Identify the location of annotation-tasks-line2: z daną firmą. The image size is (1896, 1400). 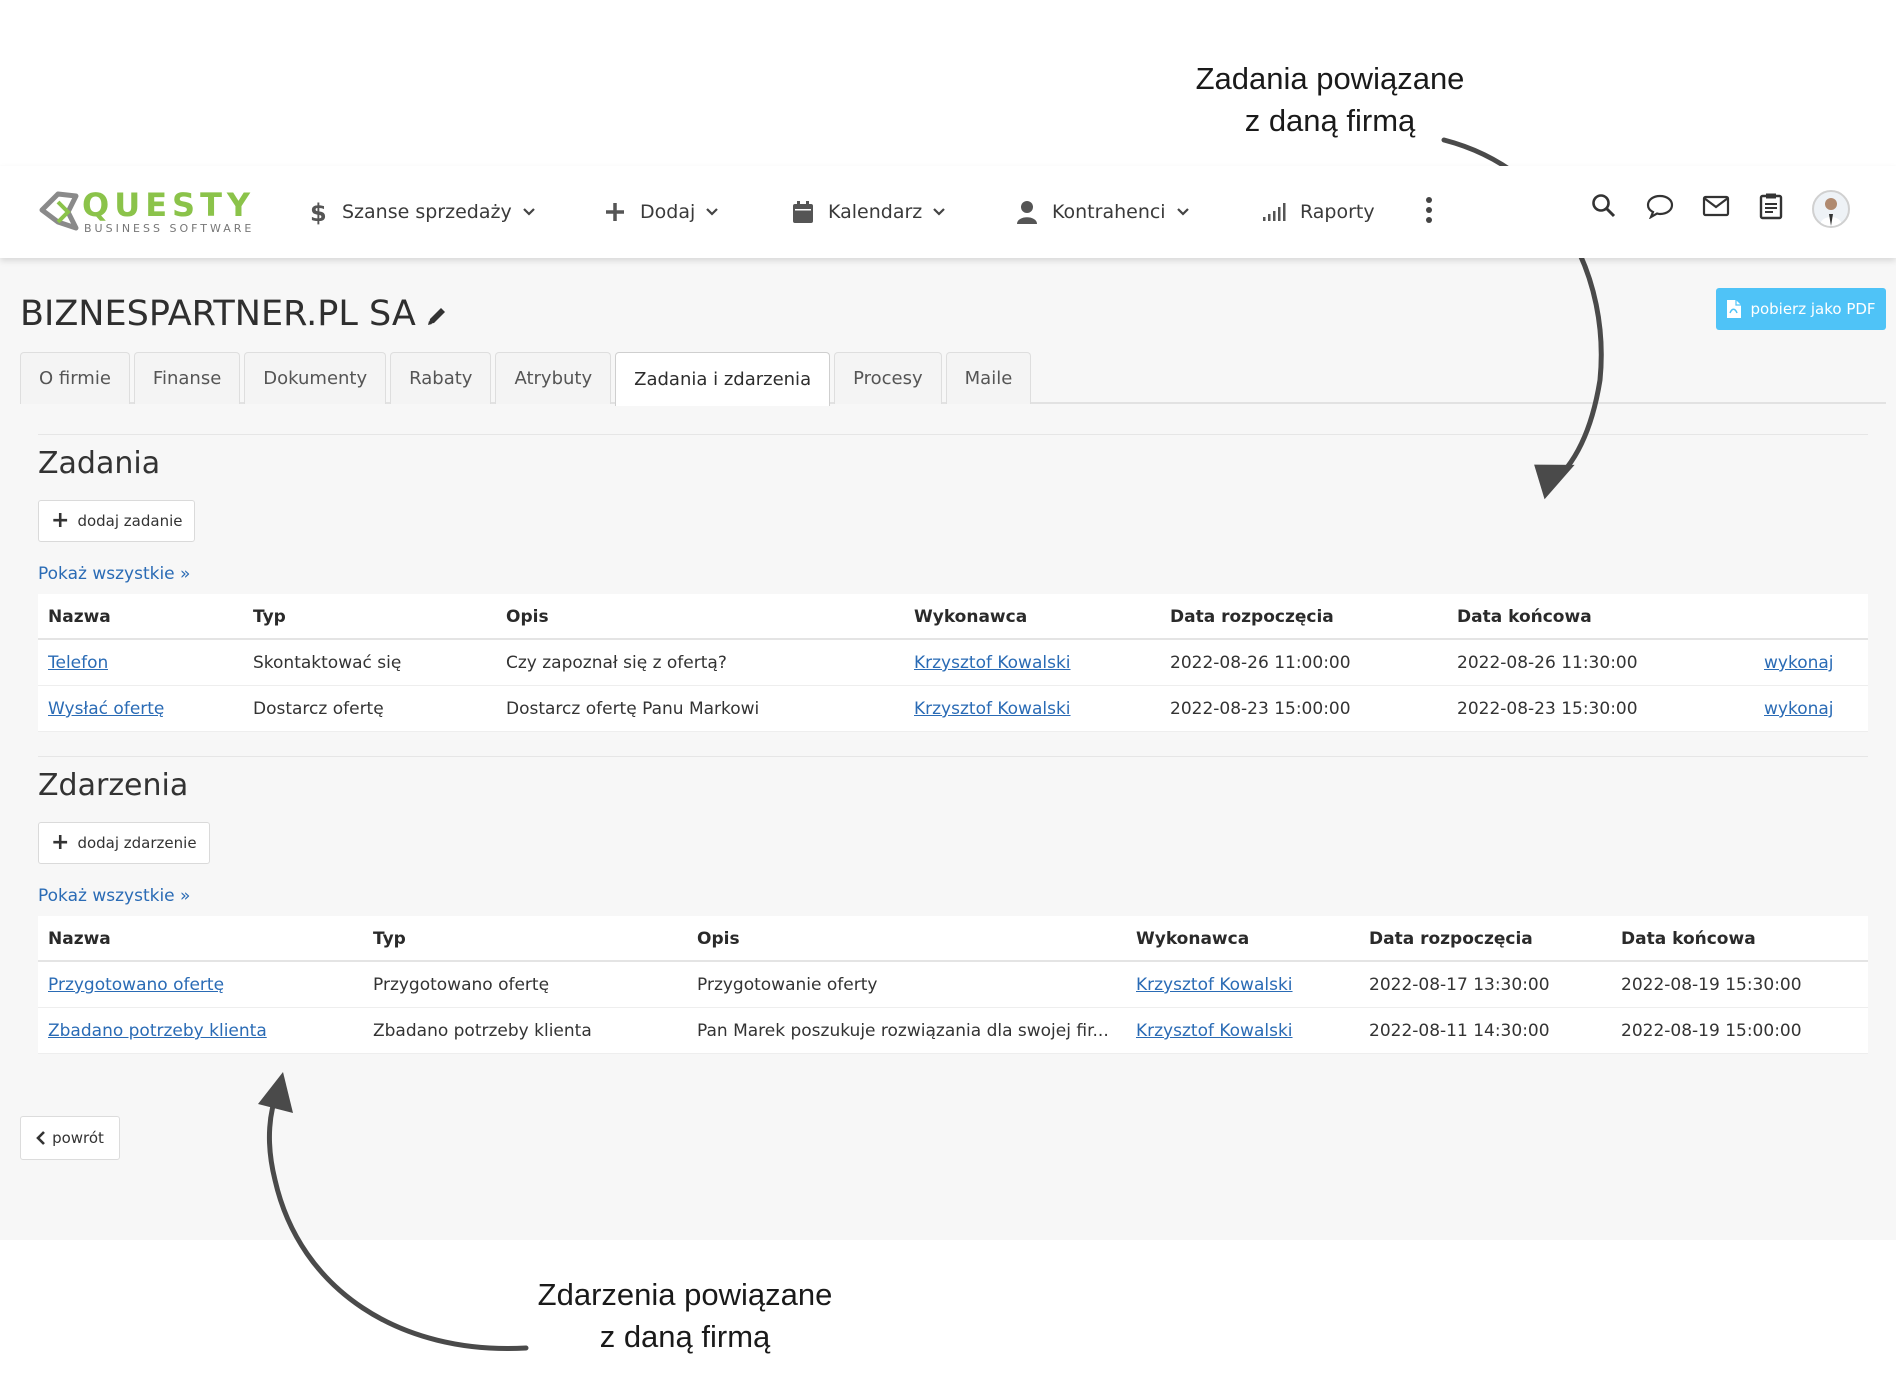
(1330, 120).